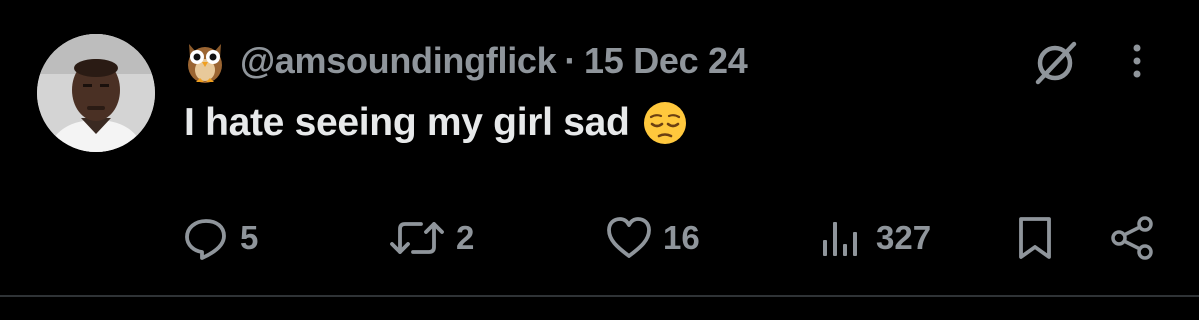  What do you see at coordinates (1055, 63) in the screenshot?
I see `grok-icon` at bounding box center [1055, 63].